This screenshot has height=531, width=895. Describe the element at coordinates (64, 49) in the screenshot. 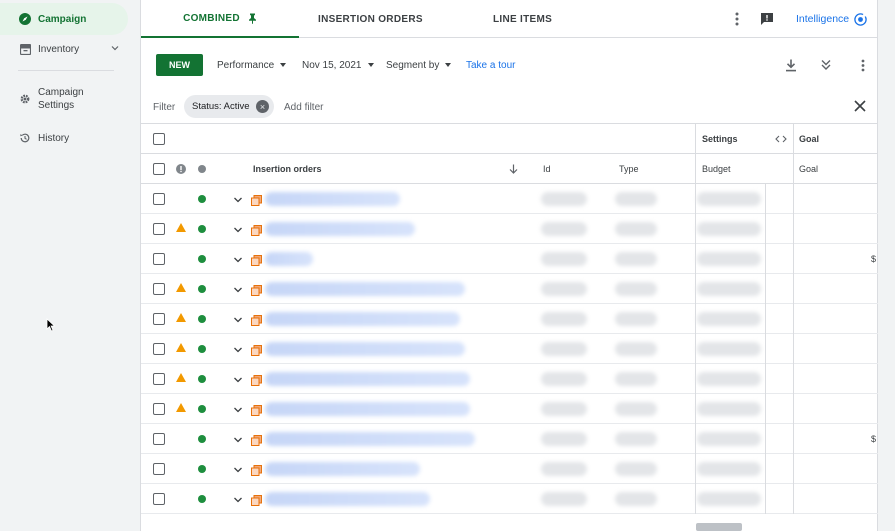

I see `sidebar-item-inventory: Inventory` at that location.